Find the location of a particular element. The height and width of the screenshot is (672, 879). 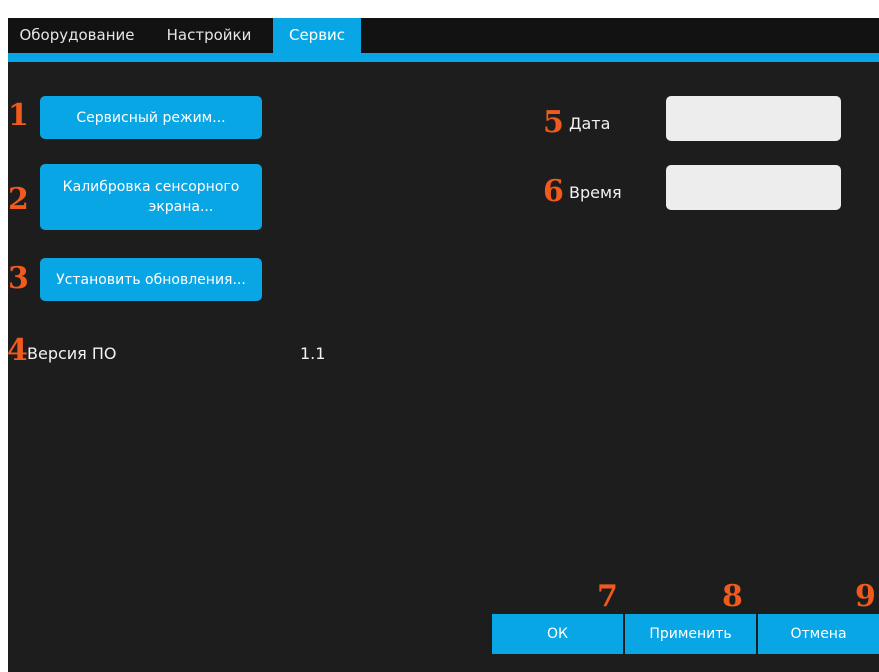

tab-bar: Оборудование Настройки Сервис is located at coordinates (443, 35).